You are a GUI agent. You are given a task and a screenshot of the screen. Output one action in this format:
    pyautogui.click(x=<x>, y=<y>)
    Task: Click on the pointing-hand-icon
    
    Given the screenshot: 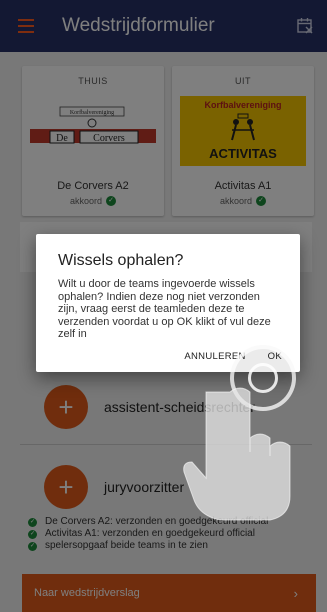 What is the action you would take?
    pyautogui.click(x=237, y=454)
    